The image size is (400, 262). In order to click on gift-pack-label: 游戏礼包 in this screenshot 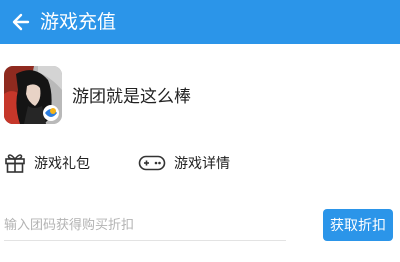, I will do `click(62, 164)`.